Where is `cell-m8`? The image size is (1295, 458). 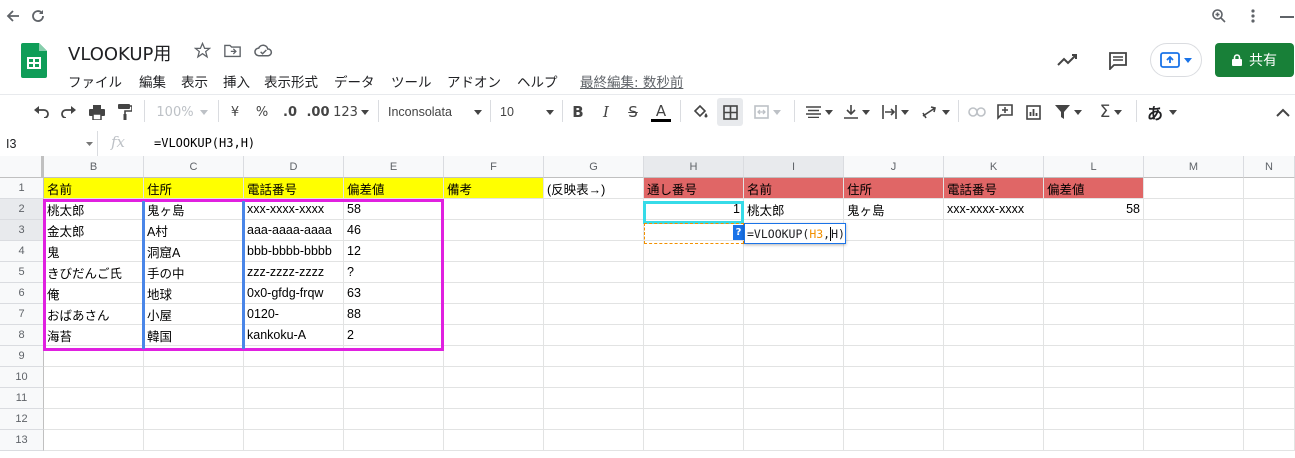 cell-m8 is located at coordinates (1194, 335).